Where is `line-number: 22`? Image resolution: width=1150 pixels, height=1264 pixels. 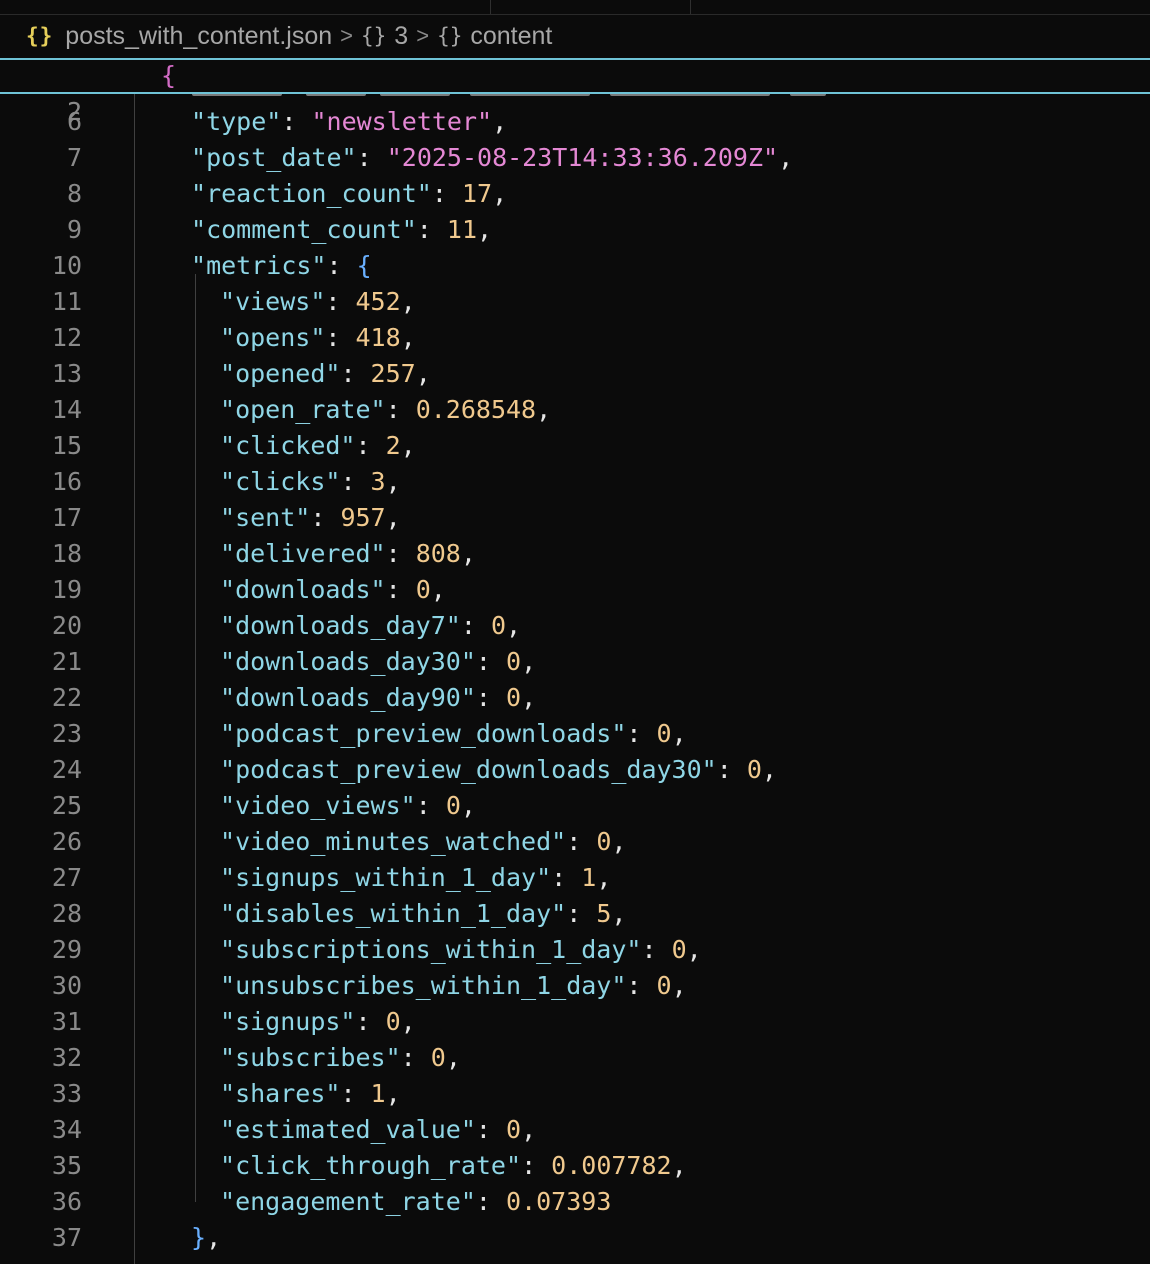
line-number: 22 is located at coordinates (66, 697).